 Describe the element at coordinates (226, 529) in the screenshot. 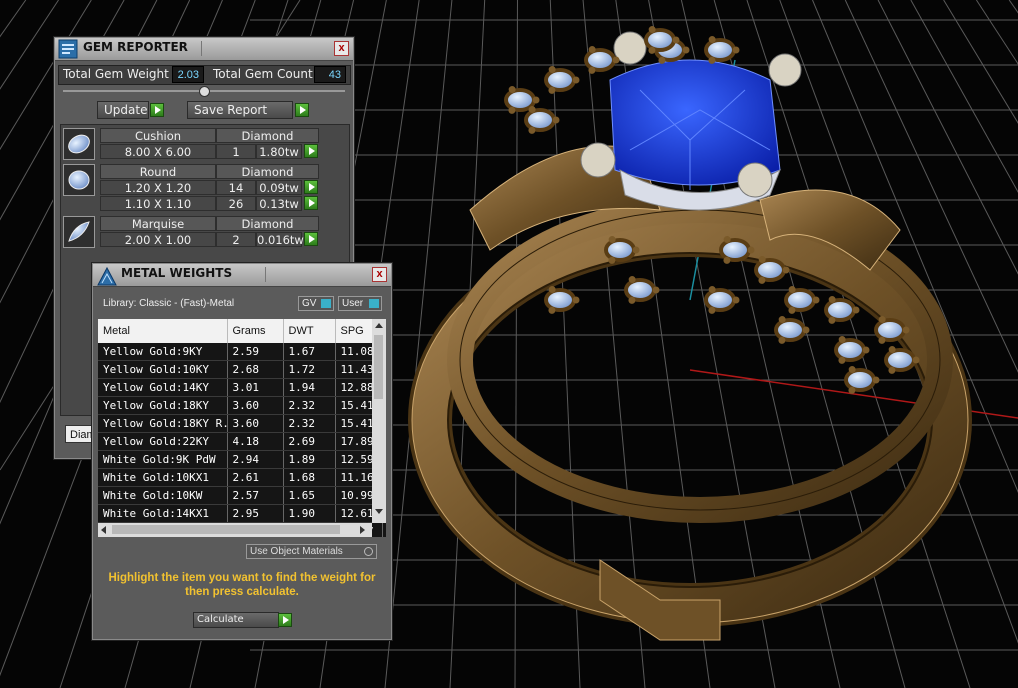

I see `scroll-h-thumb` at that location.